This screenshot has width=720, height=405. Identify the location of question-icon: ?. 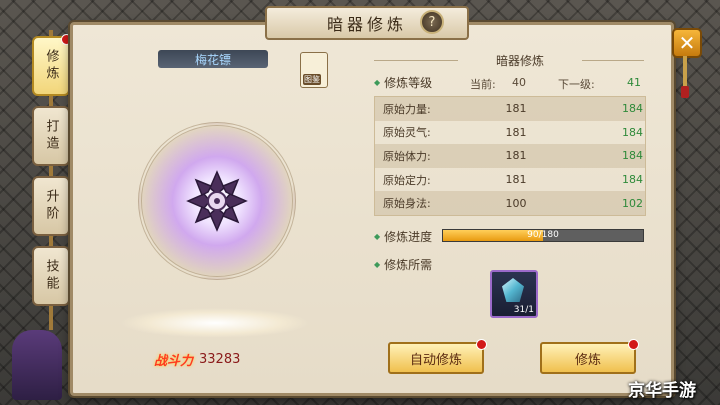
(432, 22).